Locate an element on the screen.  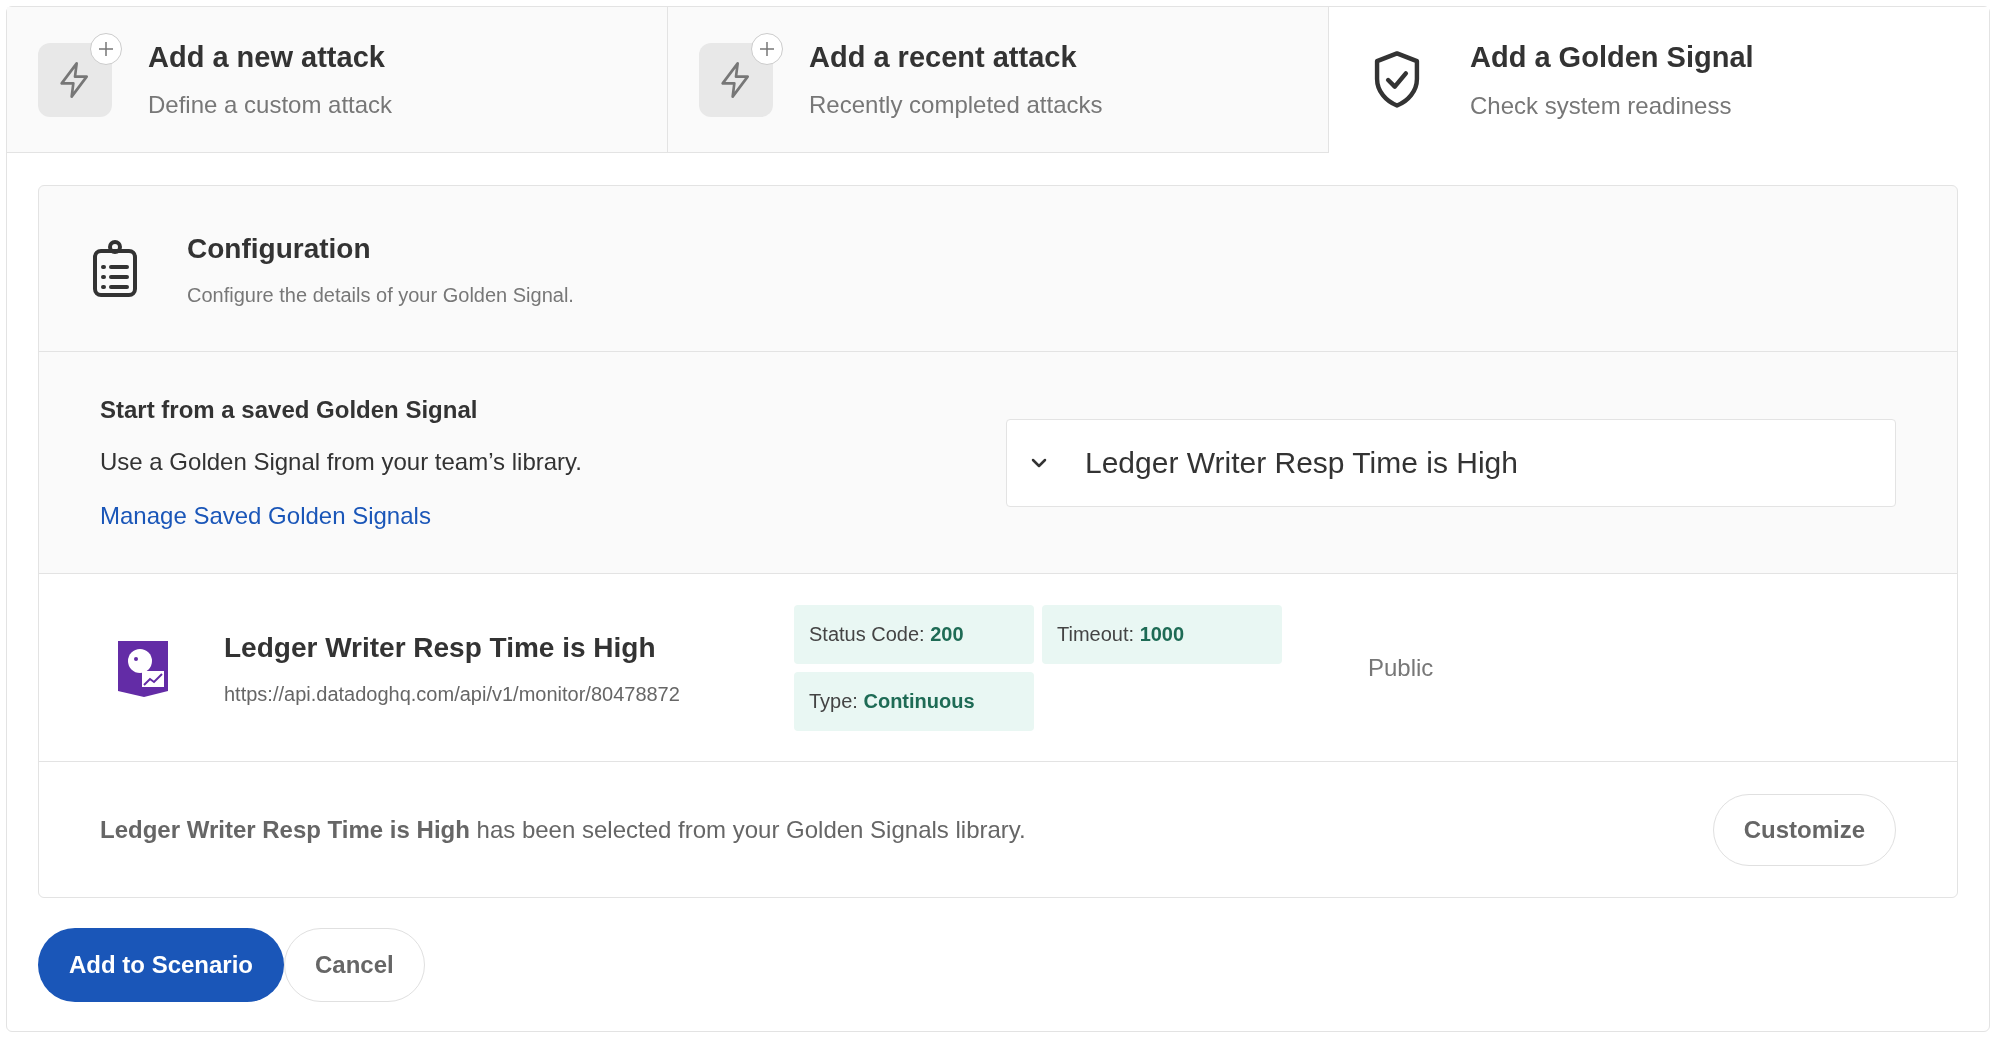
tab-subtitle: Recently completed attacks is located at coordinates (956, 105).